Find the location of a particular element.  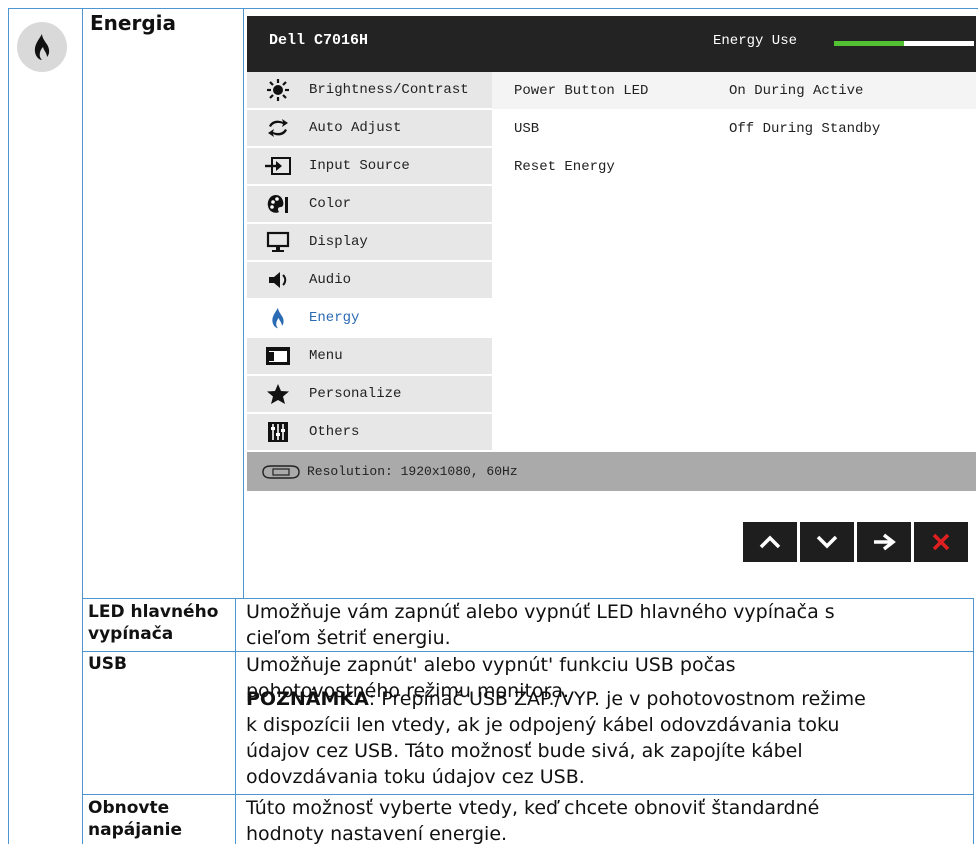

osd-status-bar: Resolution: 1920x1080, 60Hz is located at coordinates (611, 471).